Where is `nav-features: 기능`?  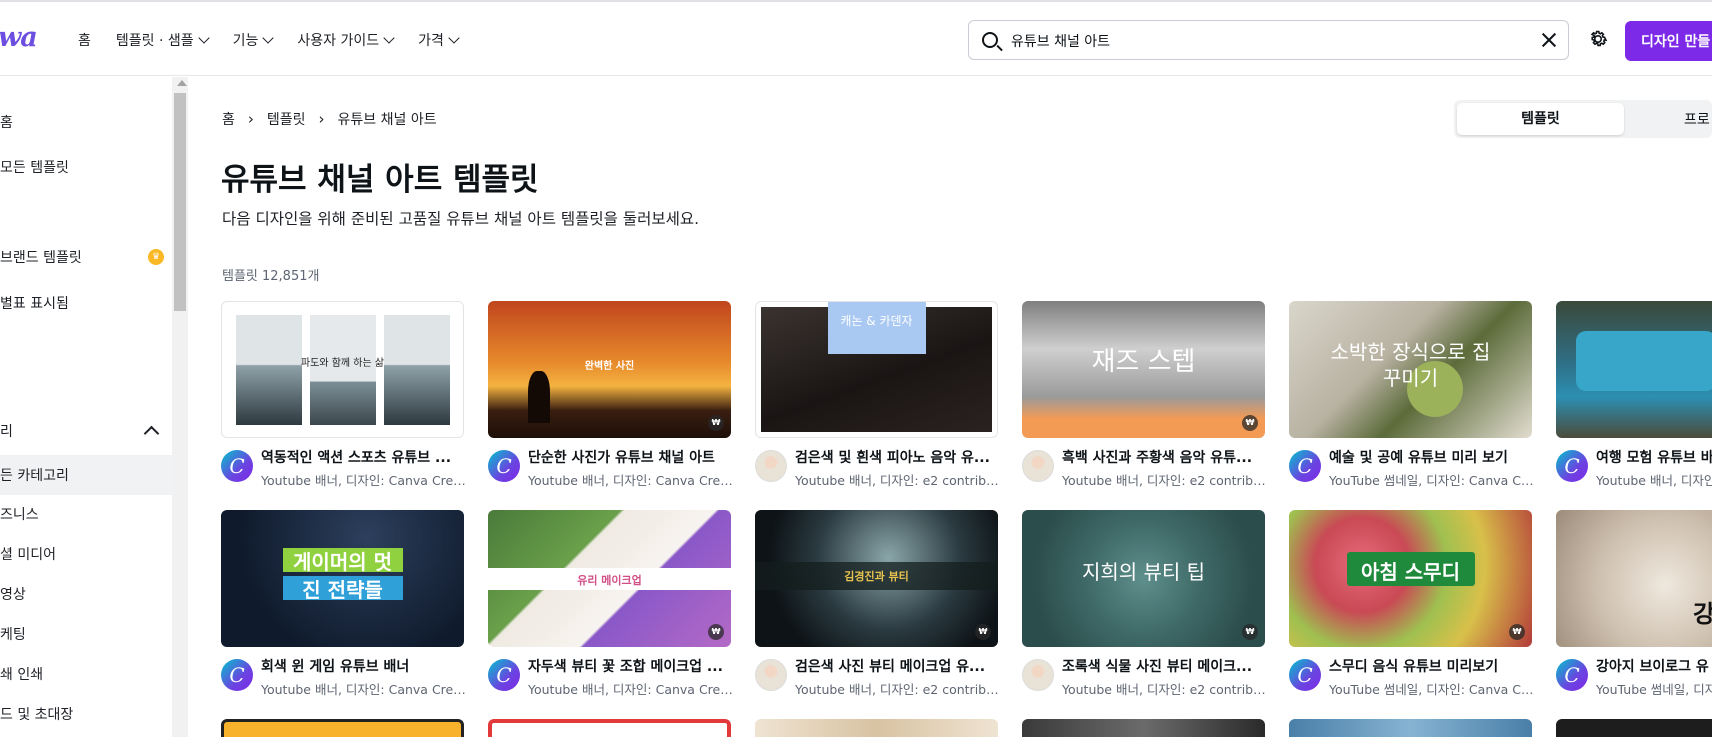
nav-features: 기능 is located at coordinates (254, 40).